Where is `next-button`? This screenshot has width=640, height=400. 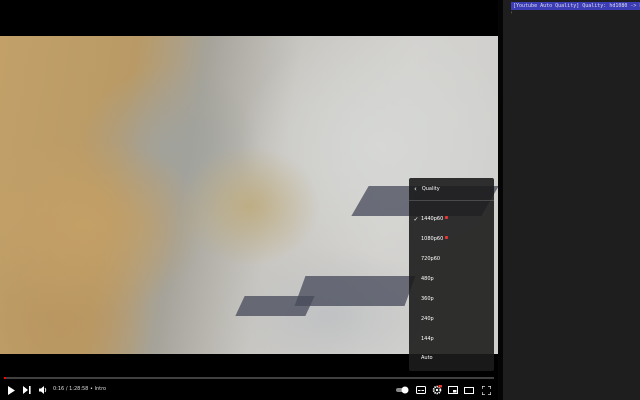 next-button is located at coordinates (27, 390).